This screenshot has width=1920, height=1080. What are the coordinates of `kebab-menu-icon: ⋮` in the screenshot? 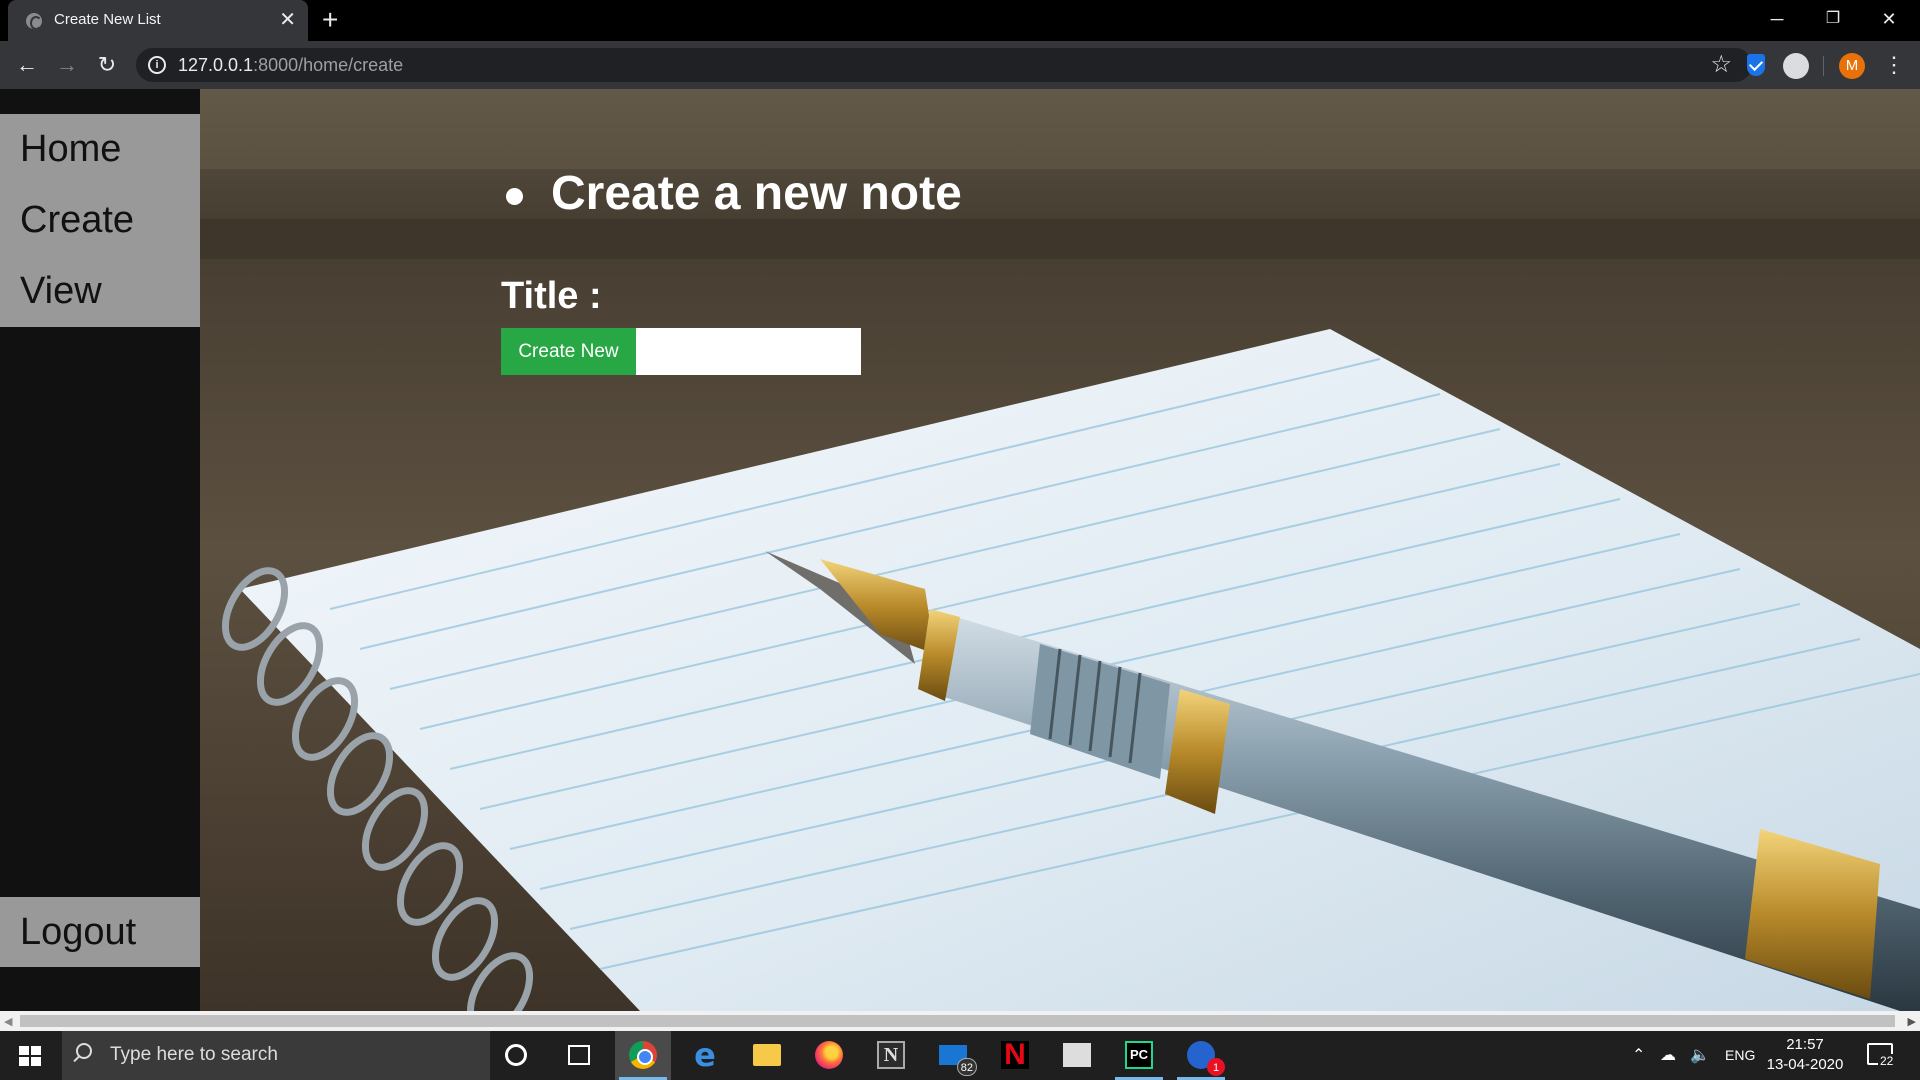 It's located at (1894, 65).